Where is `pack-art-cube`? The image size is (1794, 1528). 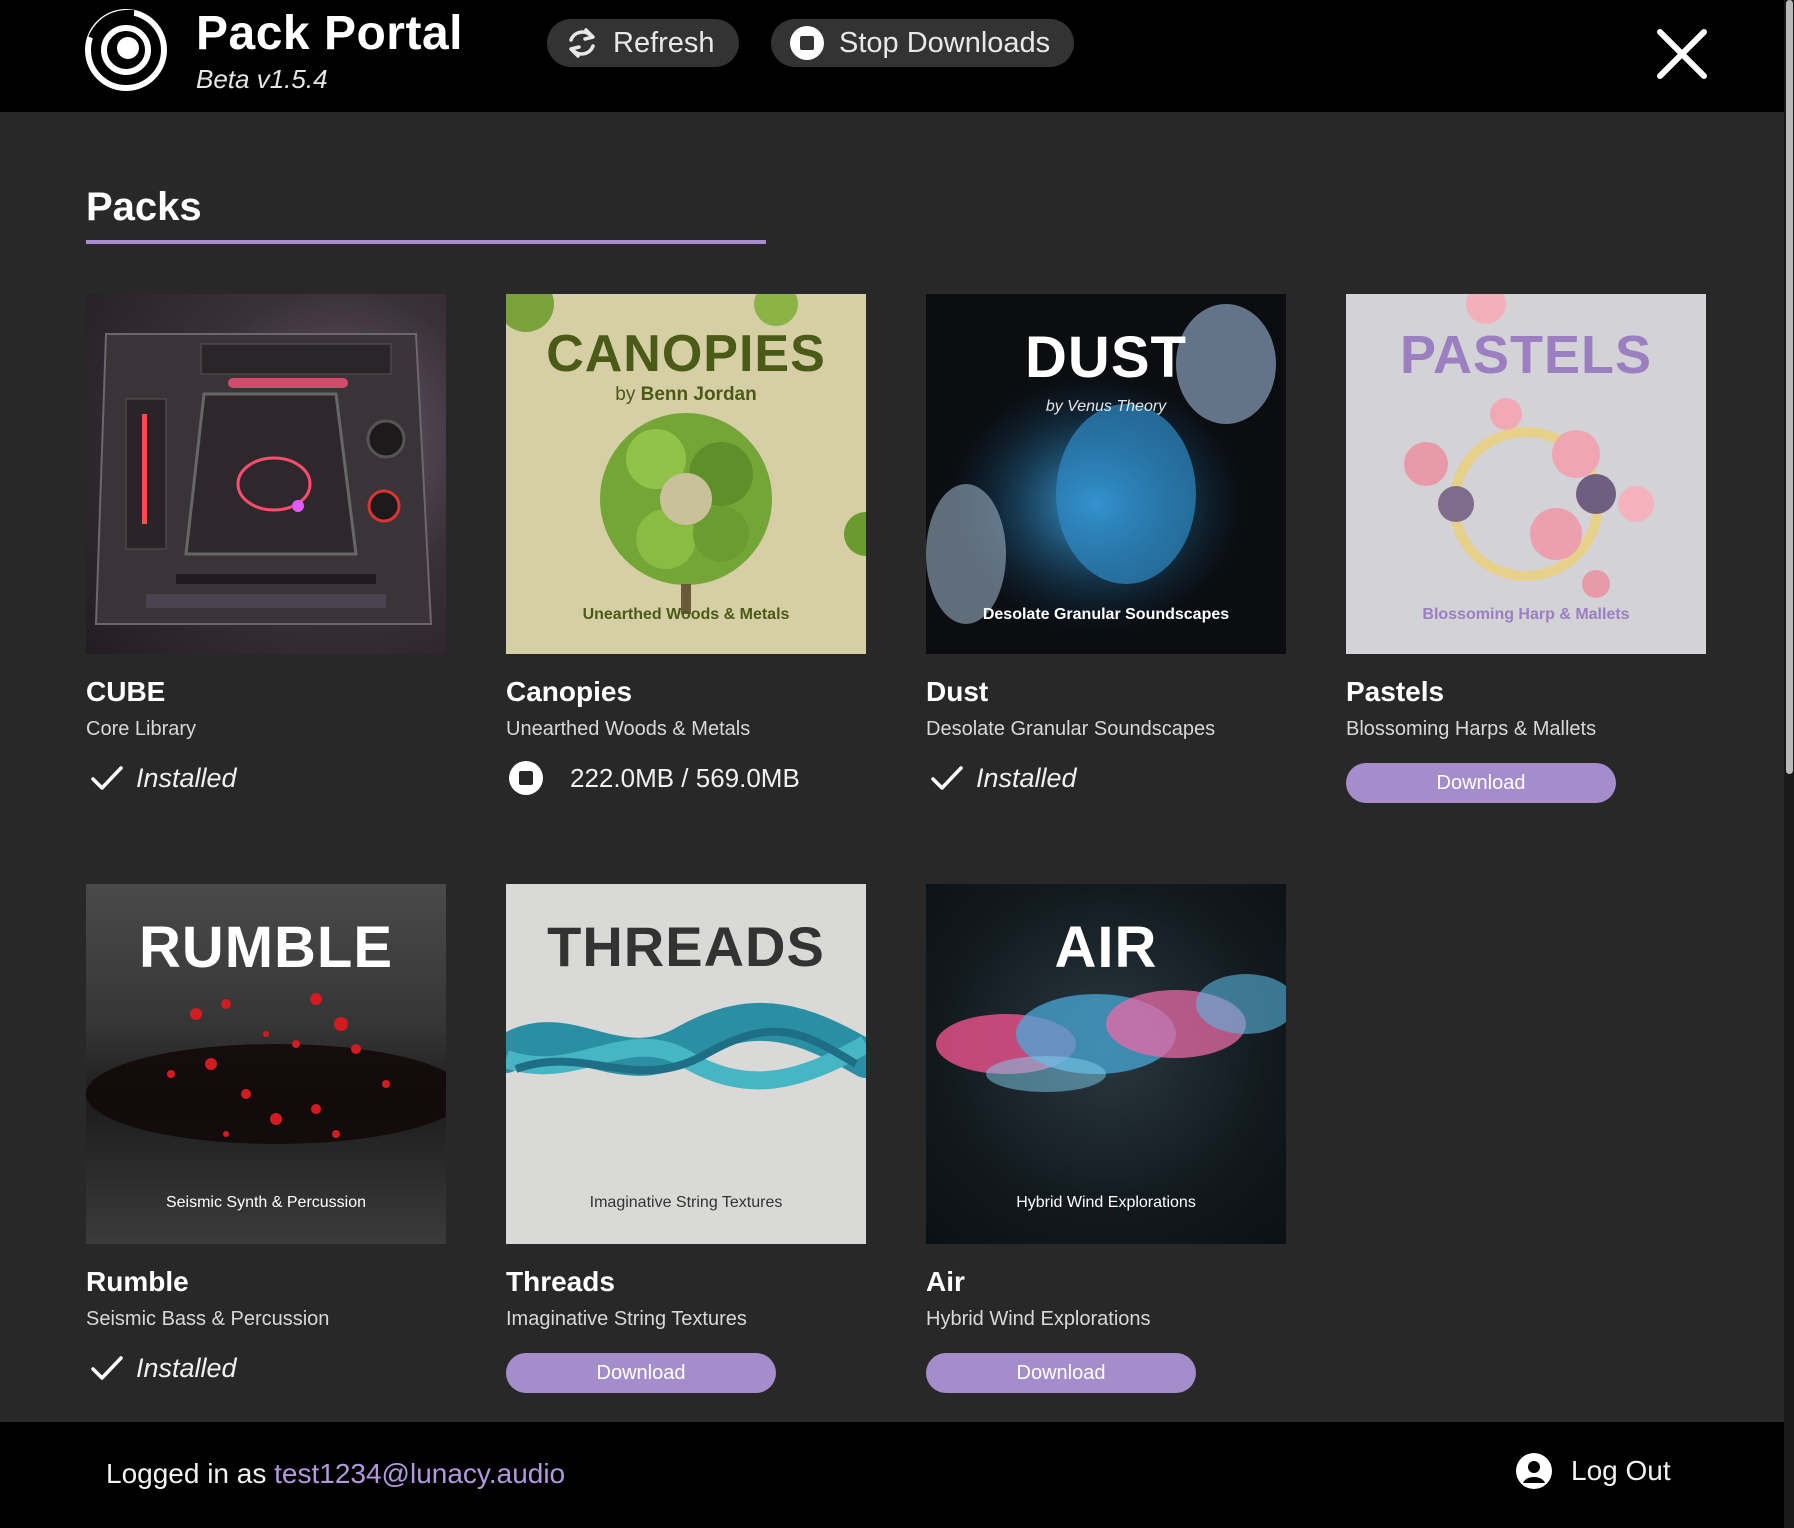
pack-art-cube is located at coordinates (266, 474).